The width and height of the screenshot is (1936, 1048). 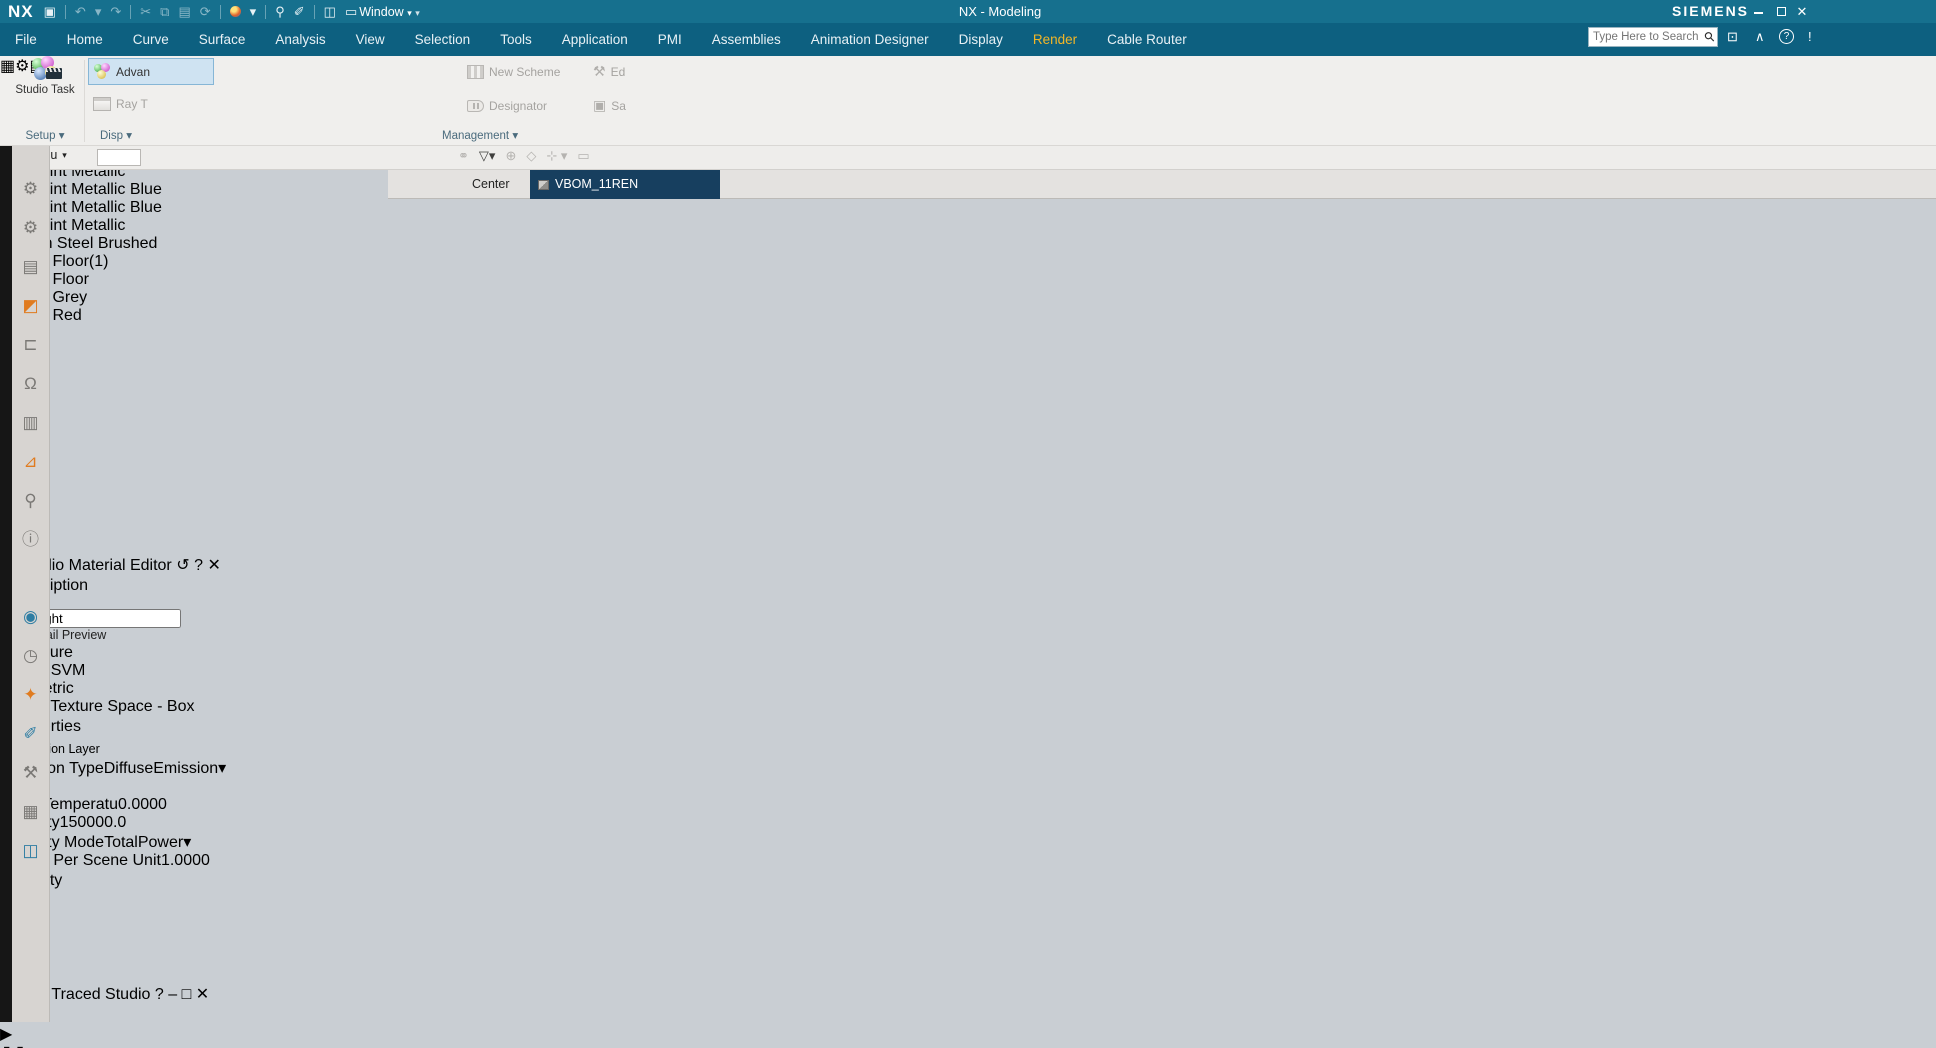 I want to click on repaint-icon: ✐, so click(x=299, y=11).